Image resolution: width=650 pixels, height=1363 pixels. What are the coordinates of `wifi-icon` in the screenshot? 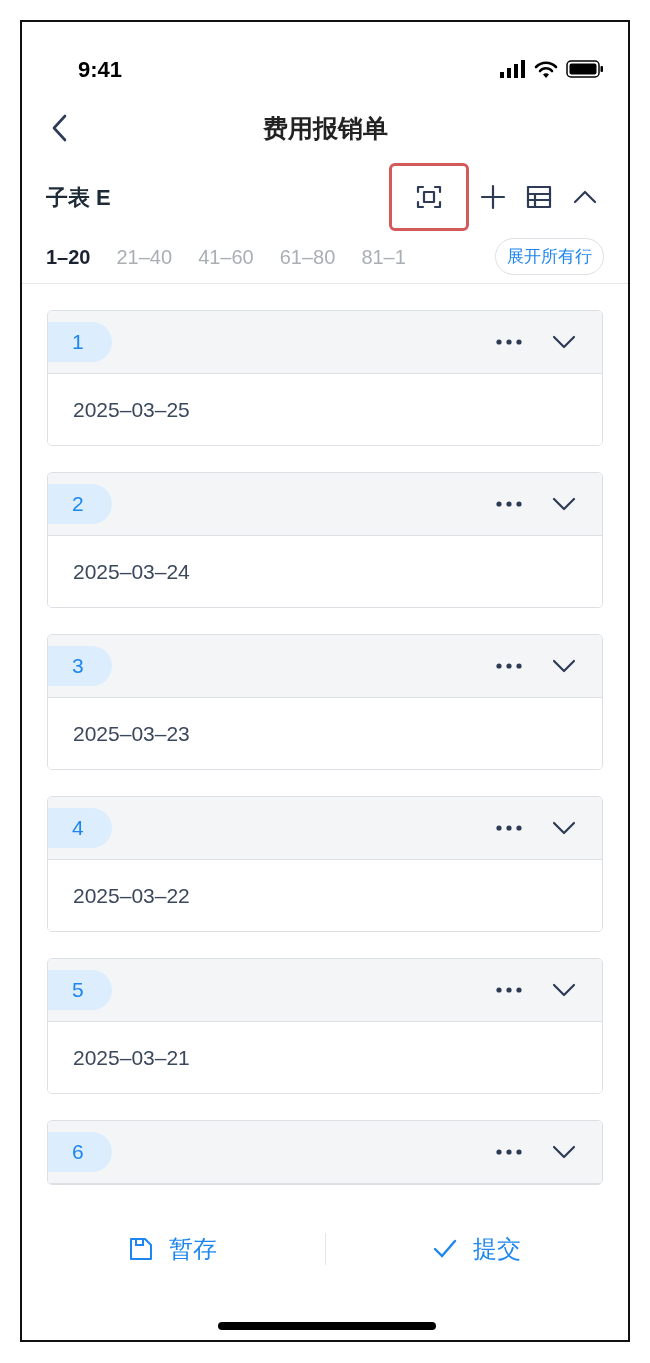 It's located at (546, 69).